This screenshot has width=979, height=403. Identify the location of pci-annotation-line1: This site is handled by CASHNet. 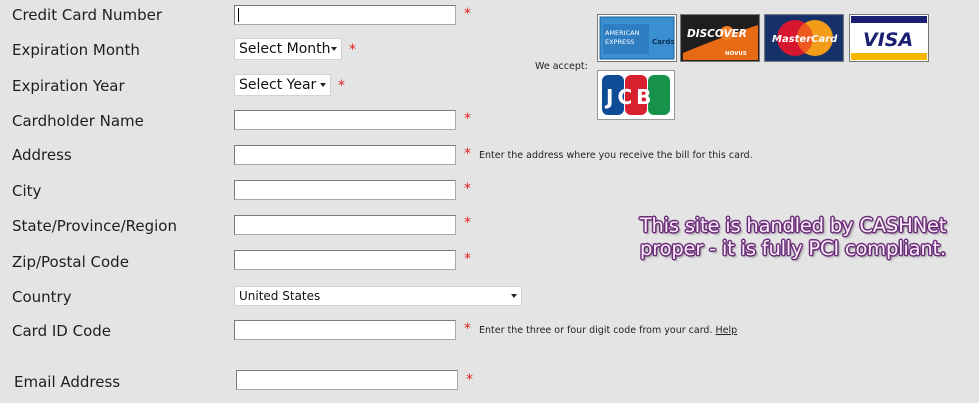
(793, 225).